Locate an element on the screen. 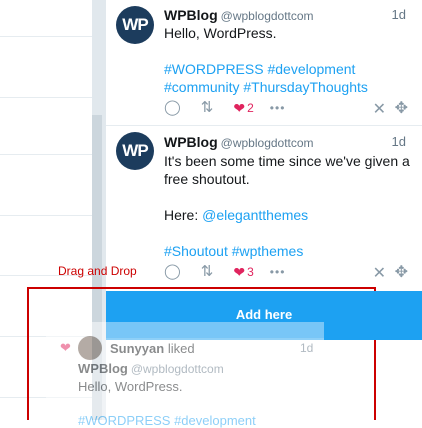 This screenshot has width=422, height=428. hashtag-link: #WORDPRESS #development is located at coordinates (289, 69).